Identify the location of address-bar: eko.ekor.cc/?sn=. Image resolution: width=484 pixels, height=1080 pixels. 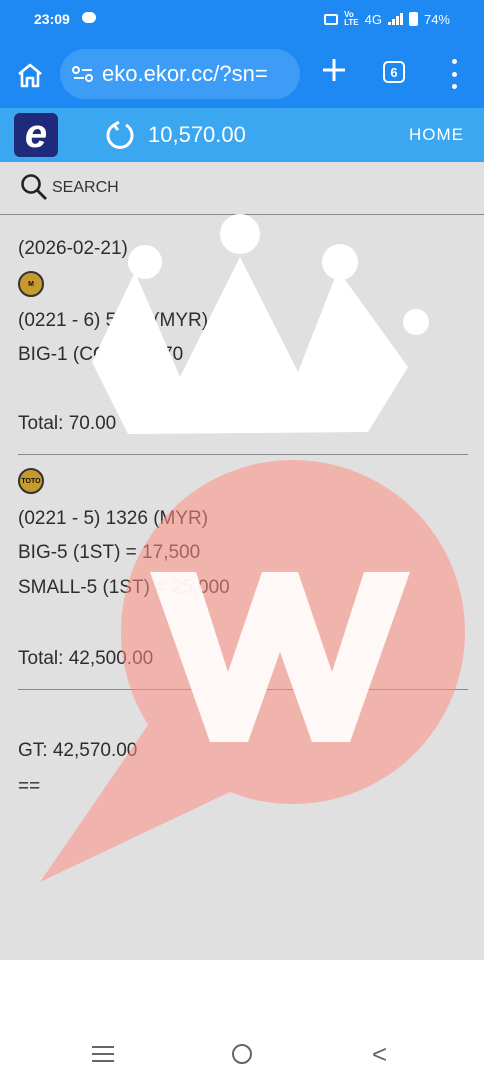
(180, 74).